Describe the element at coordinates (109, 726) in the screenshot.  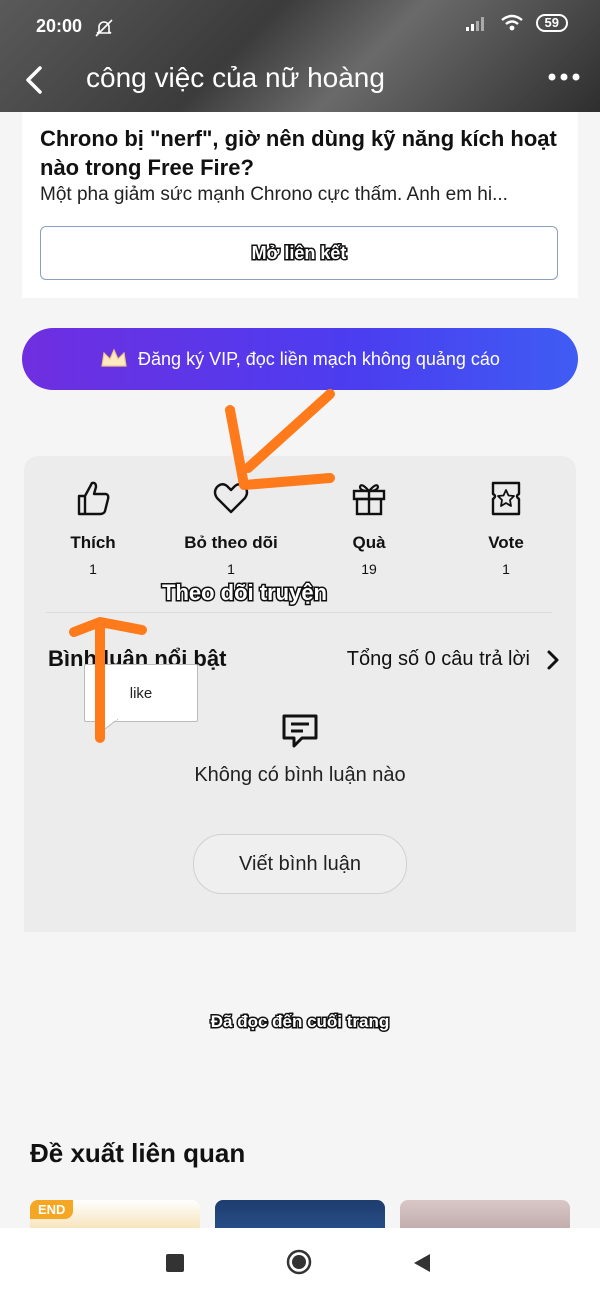
I see `tooltip-tail` at that location.